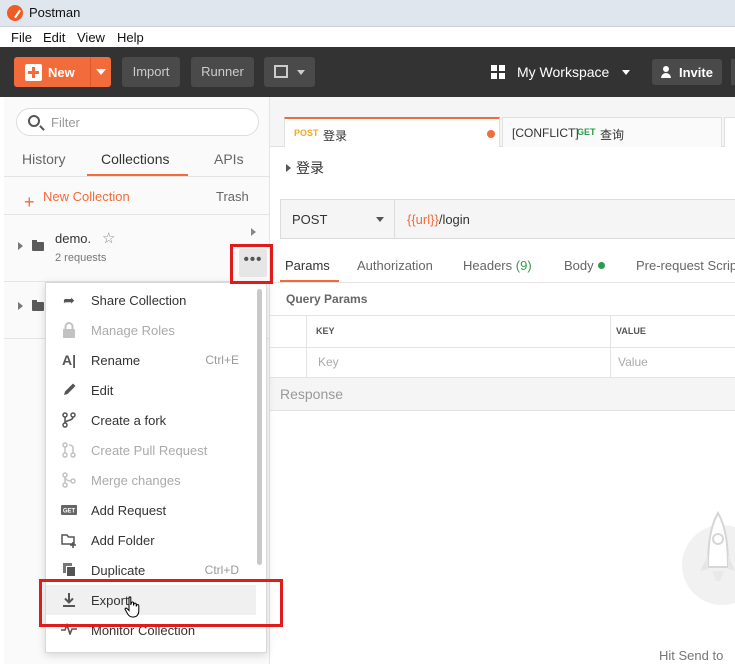 The height and width of the screenshot is (664, 735). What do you see at coordinates (69, 450) in the screenshot?
I see `pull-request-icon` at bounding box center [69, 450].